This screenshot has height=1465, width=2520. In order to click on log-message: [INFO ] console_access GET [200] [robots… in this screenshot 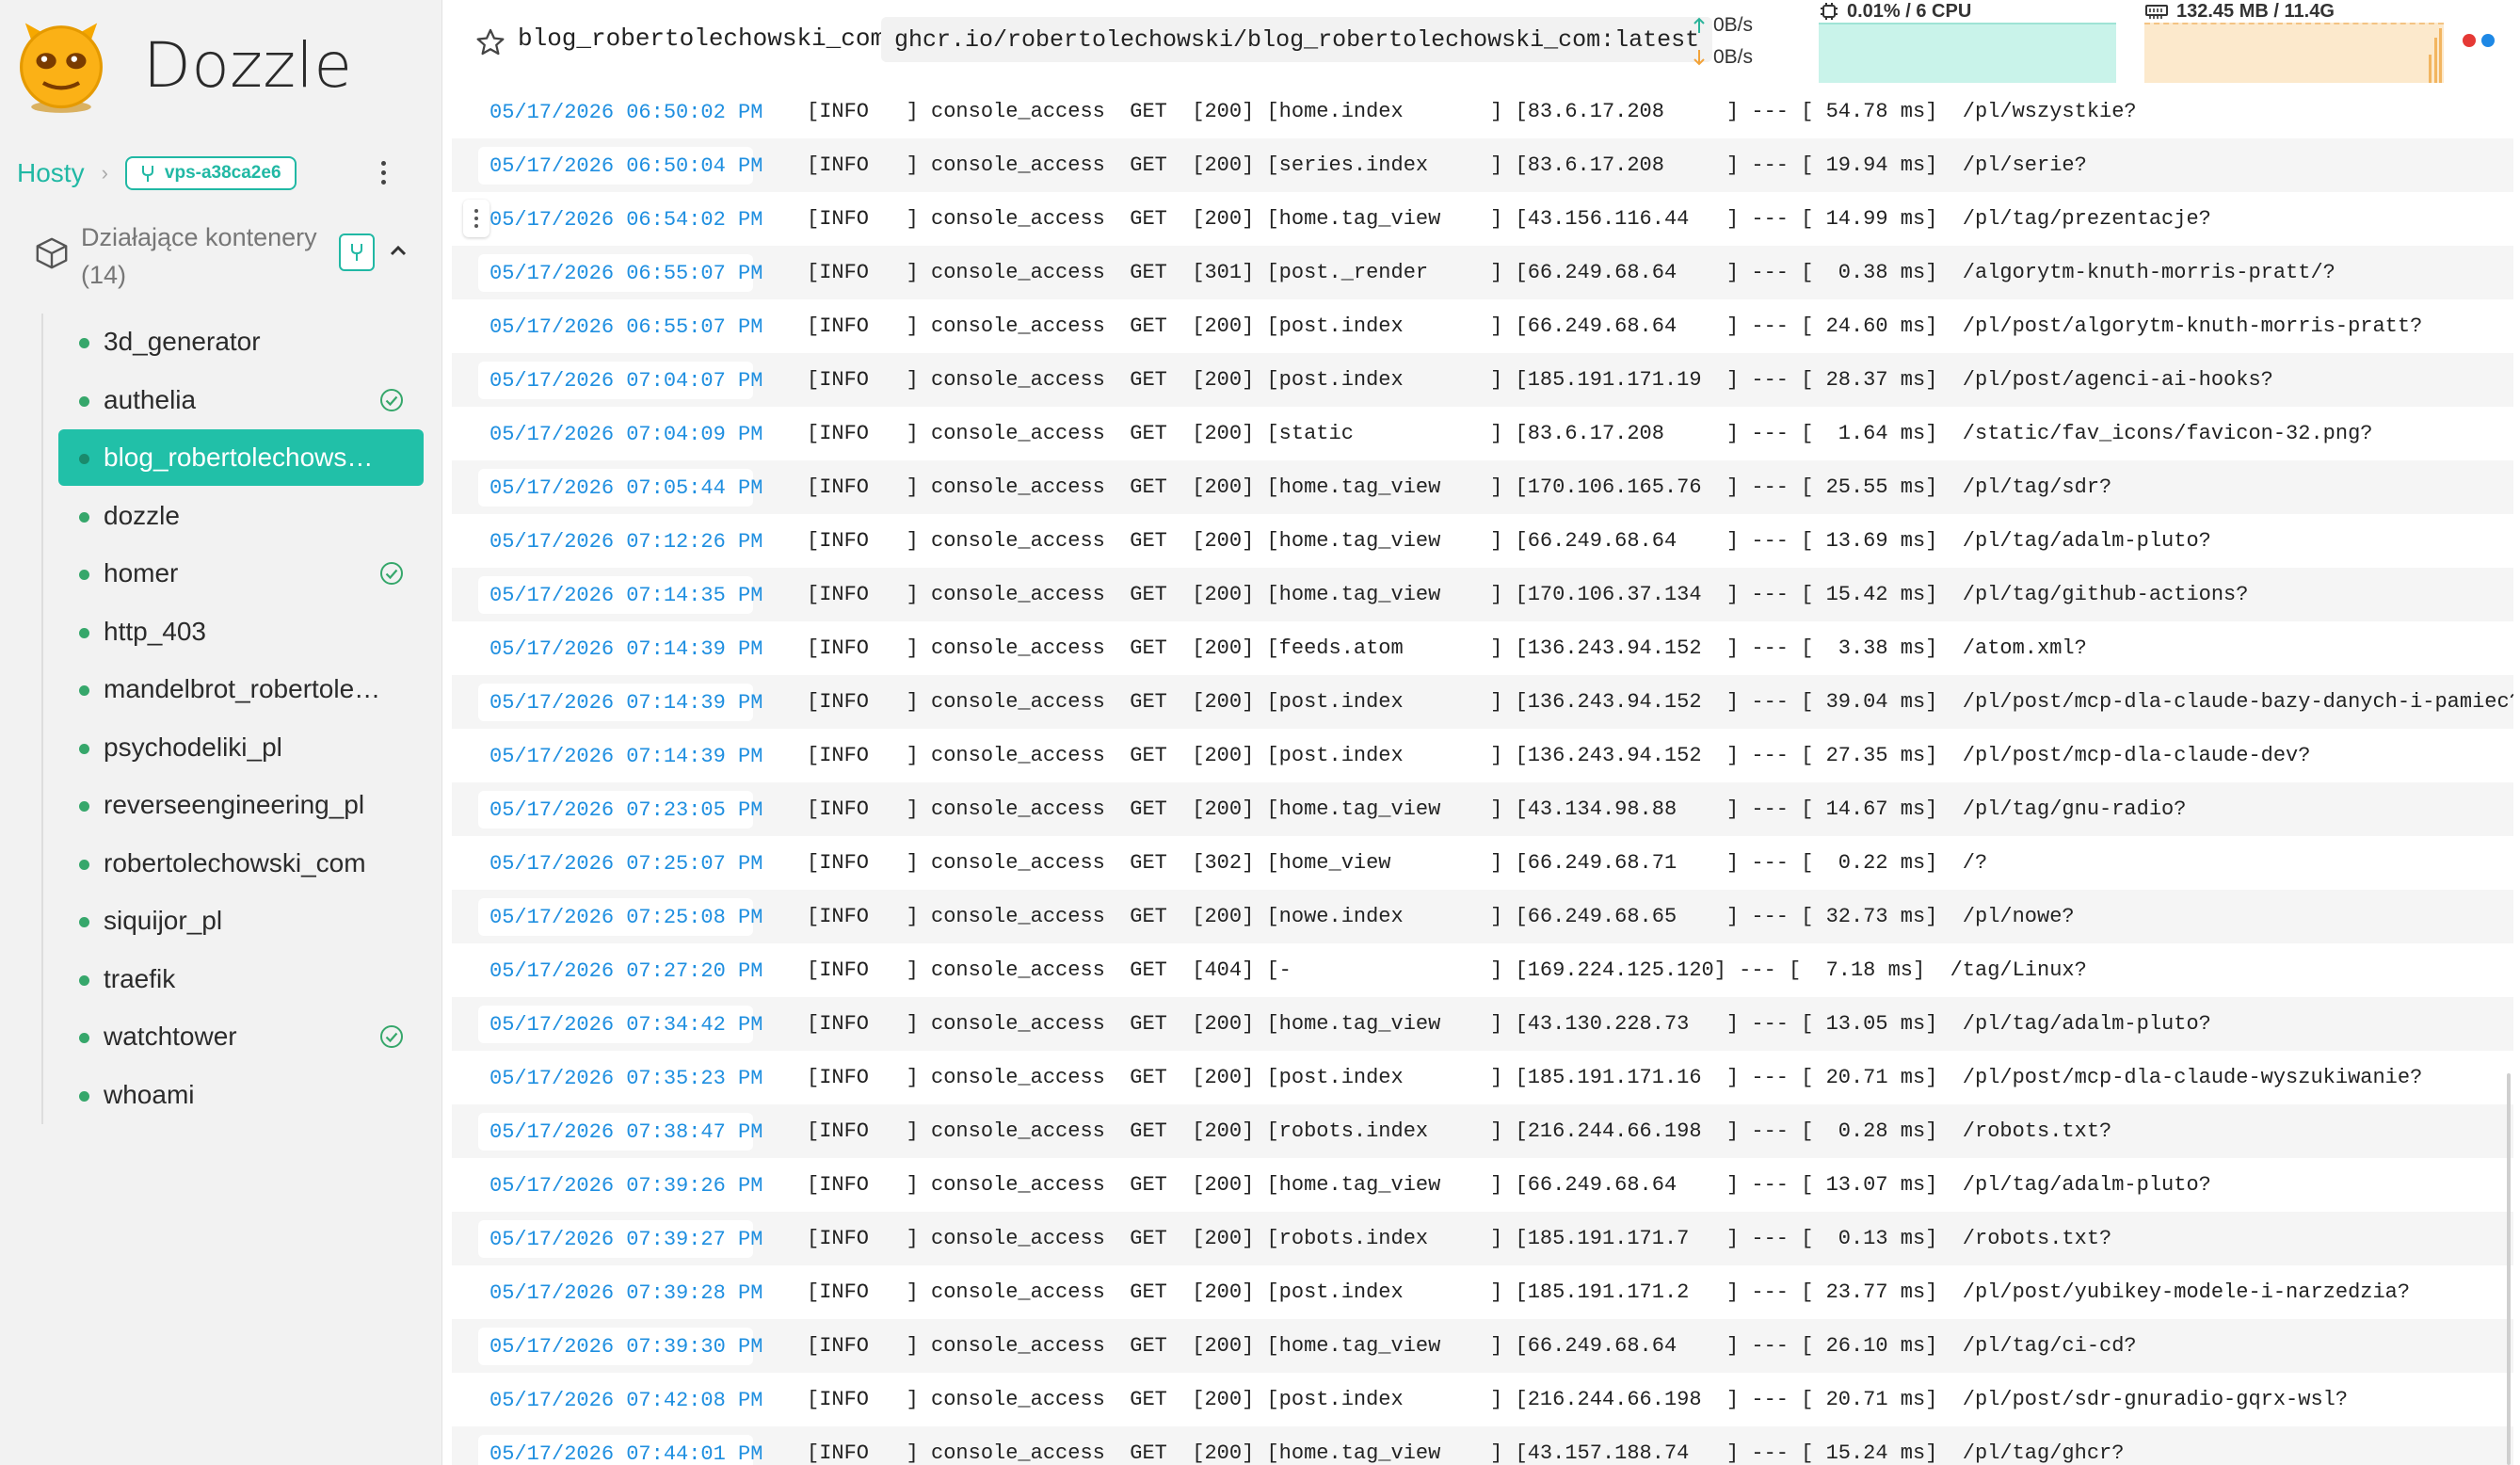, I will do `click(1459, 1238)`.